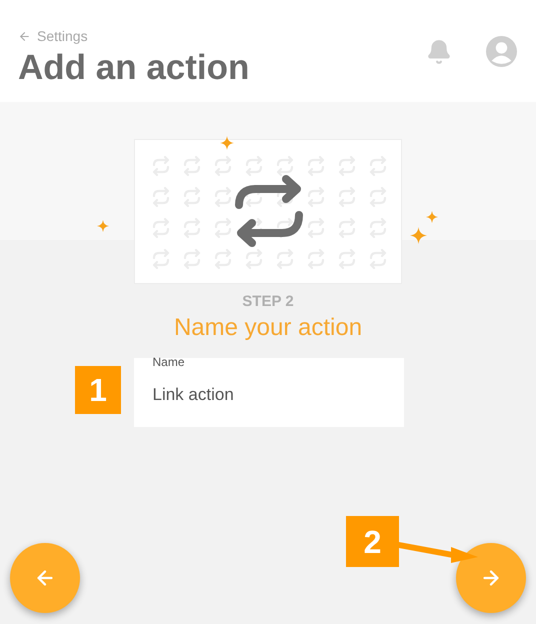  What do you see at coordinates (439, 51) in the screenshot?
I see `notification-bell-icon` at bounding box center [439, 51].